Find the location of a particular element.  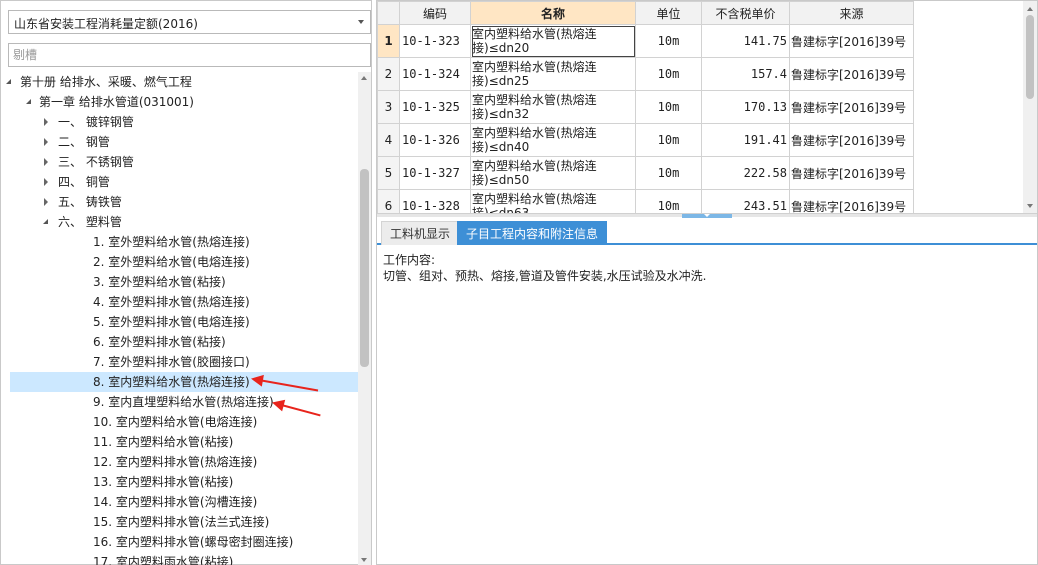

header-price: 不含税单价 is located at coordinates (745, 13).